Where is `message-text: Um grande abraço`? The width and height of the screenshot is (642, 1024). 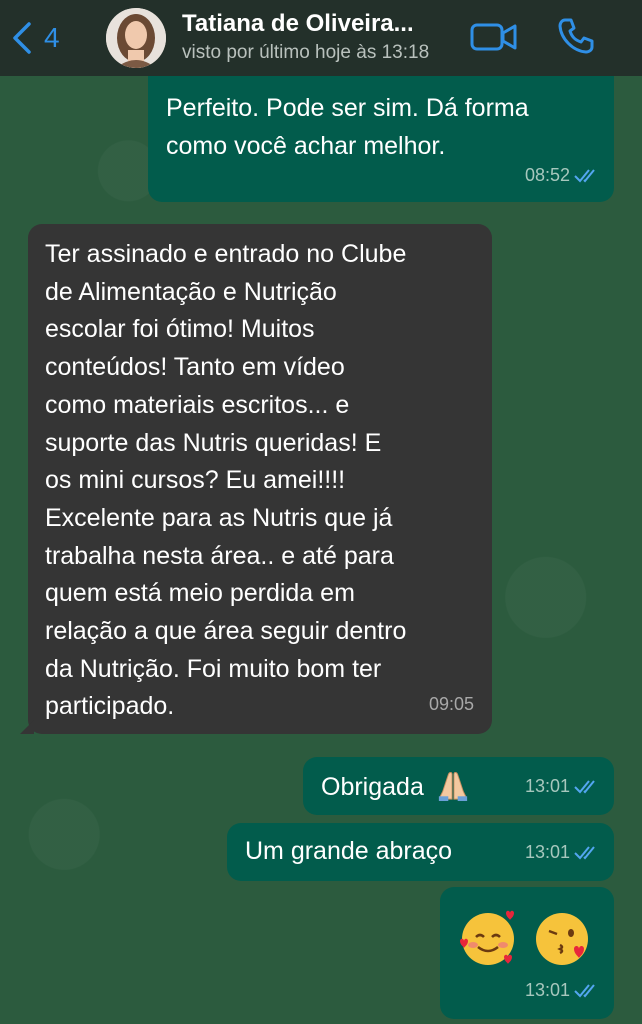 message-text: Um grande abraço is located at coordinates (349, 851).